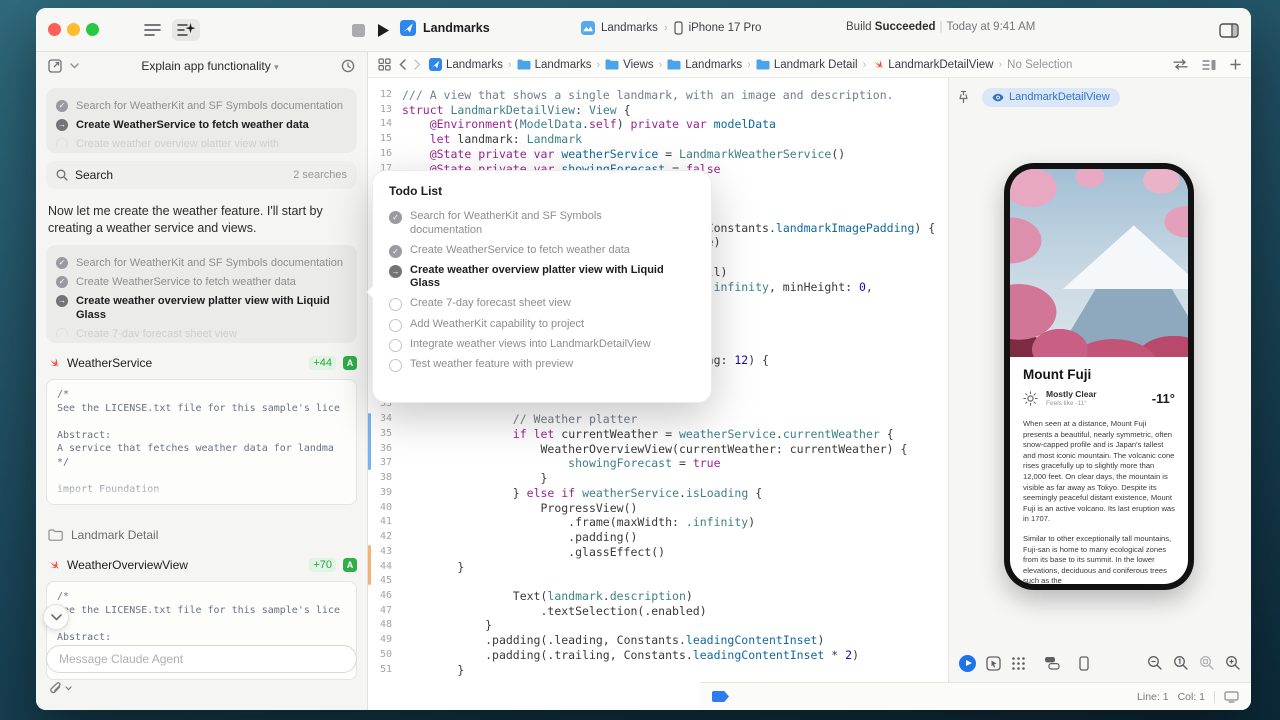 The width and height of the screenshot is (1280, 720). Describe the element at coordinates (658, 567) in the screenshot. I see `code-line: 44 }` at that location.